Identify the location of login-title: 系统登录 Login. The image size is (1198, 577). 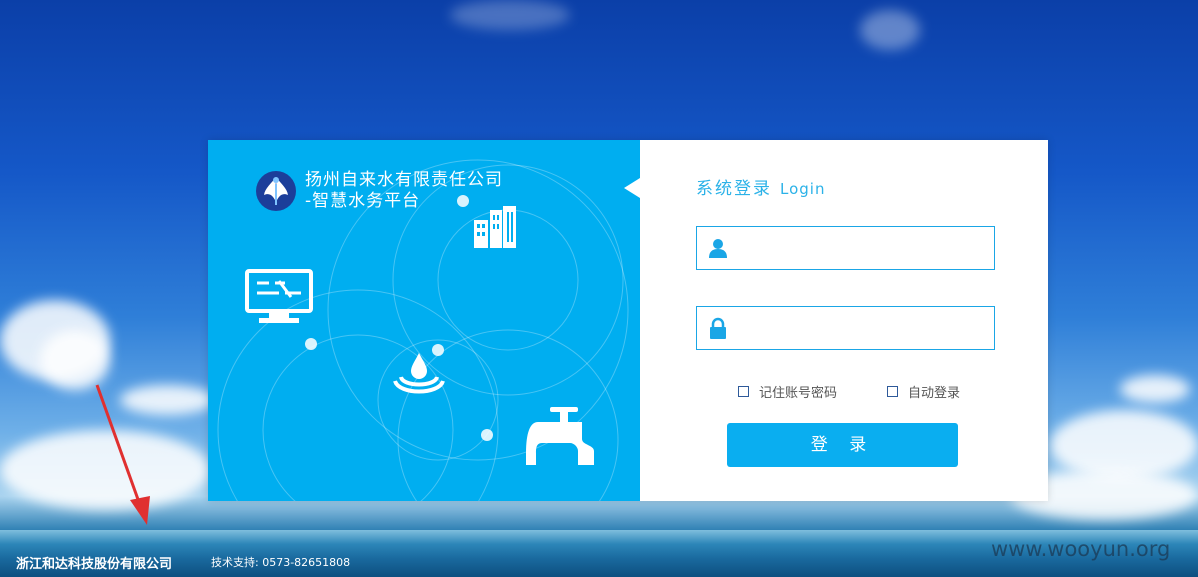
(760, 186).